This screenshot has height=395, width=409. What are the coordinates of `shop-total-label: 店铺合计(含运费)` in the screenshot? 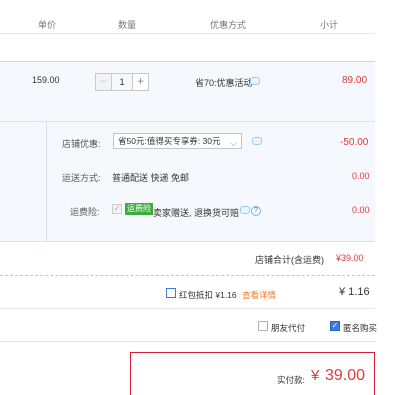 It's located at (289, 260).